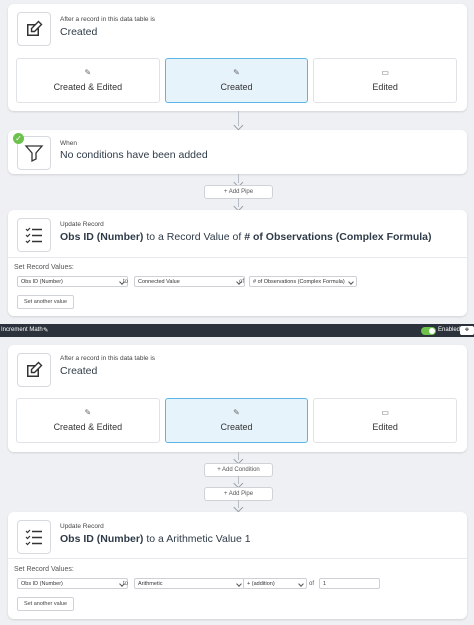 The width and height of the screenshot is (474, 625). Describe the element at coordinates (237, 330) in the screenshot. I see `rule-header-bar: Increment Math ✎ Enabled ✥` at that location.